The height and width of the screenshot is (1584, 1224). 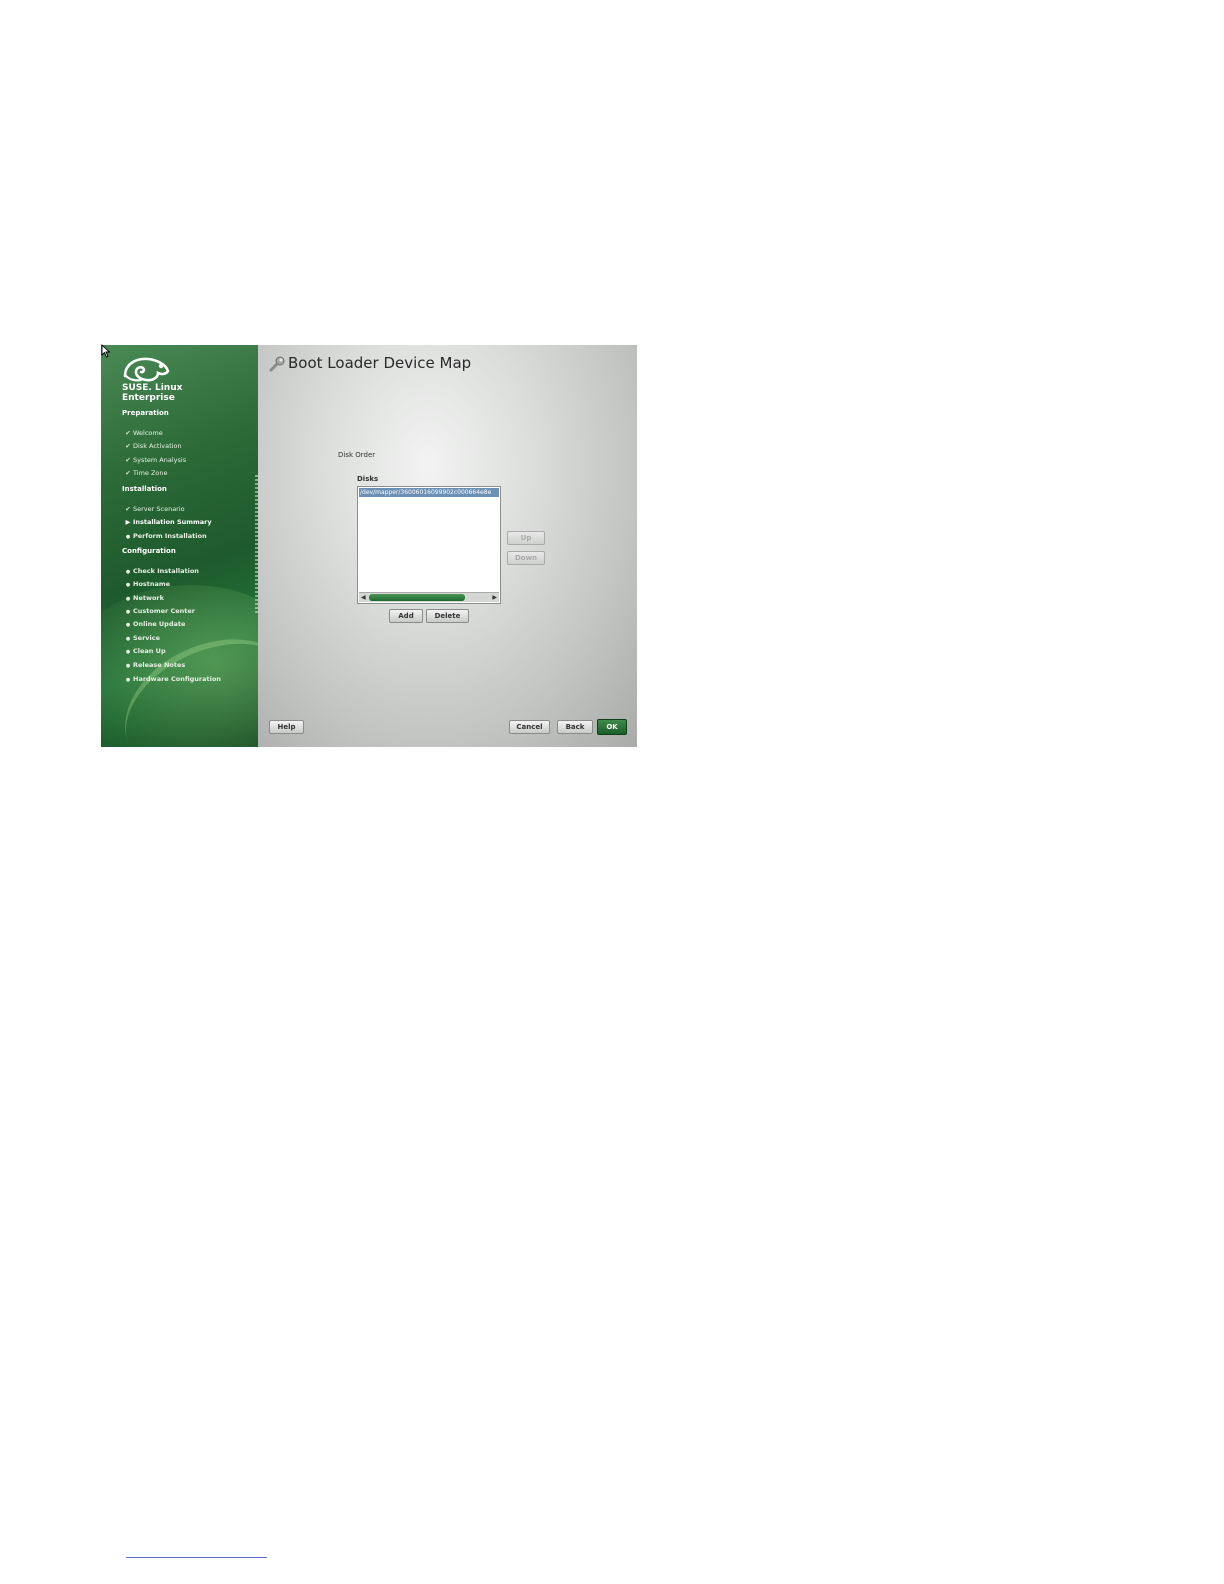 I want to click on ok-button: OK, so click(x=612, y=727).